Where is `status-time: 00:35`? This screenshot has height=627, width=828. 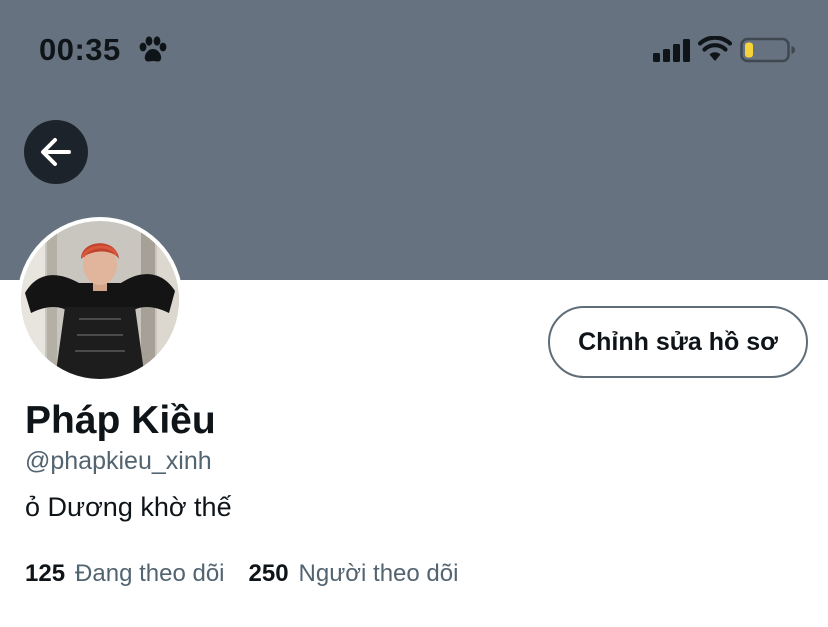
status-time: 00:35 is located at coordinates (80, 49).